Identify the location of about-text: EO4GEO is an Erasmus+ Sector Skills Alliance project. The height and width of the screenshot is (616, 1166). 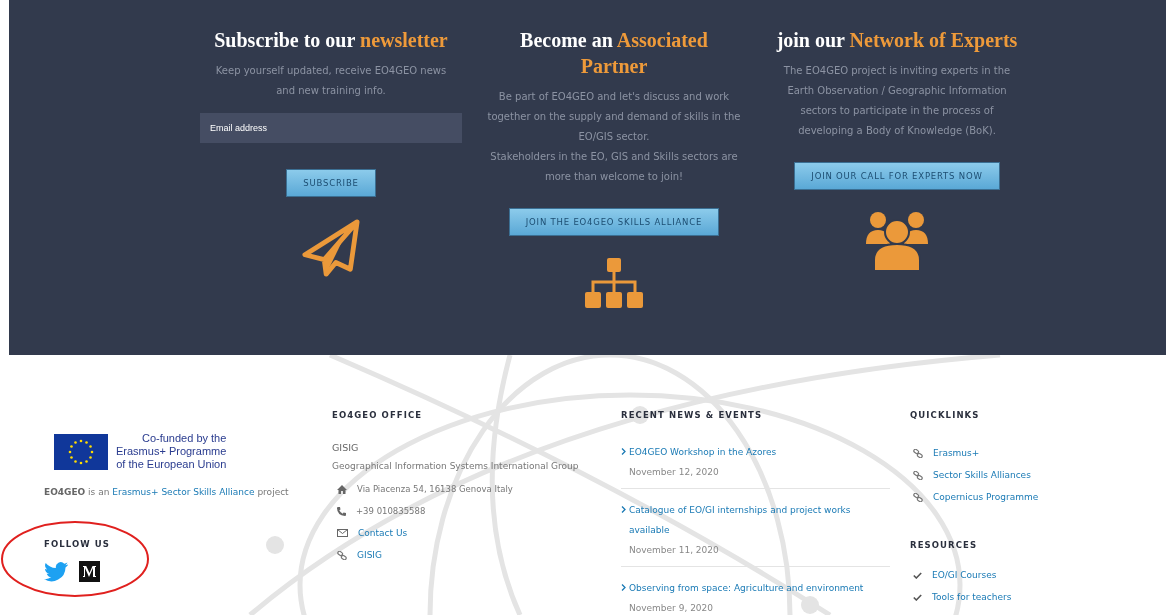
(167, 492).